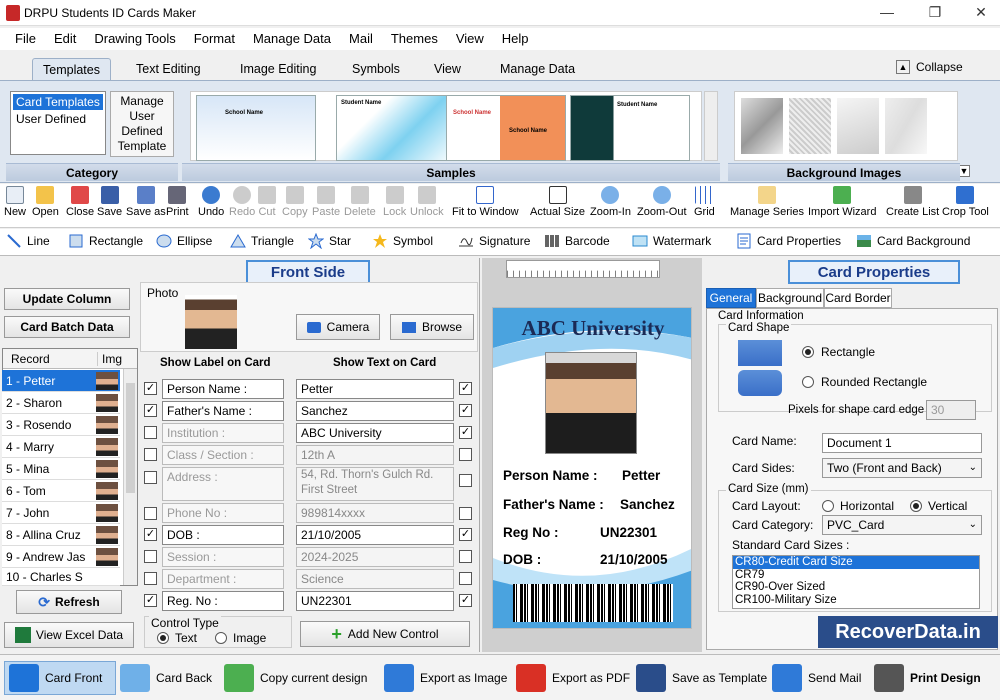 The image size is (1000, 700). Describe the element at coordinates (929, 67) in the screenshot. I see `collapse-button: ▲ Collapse` at that location.